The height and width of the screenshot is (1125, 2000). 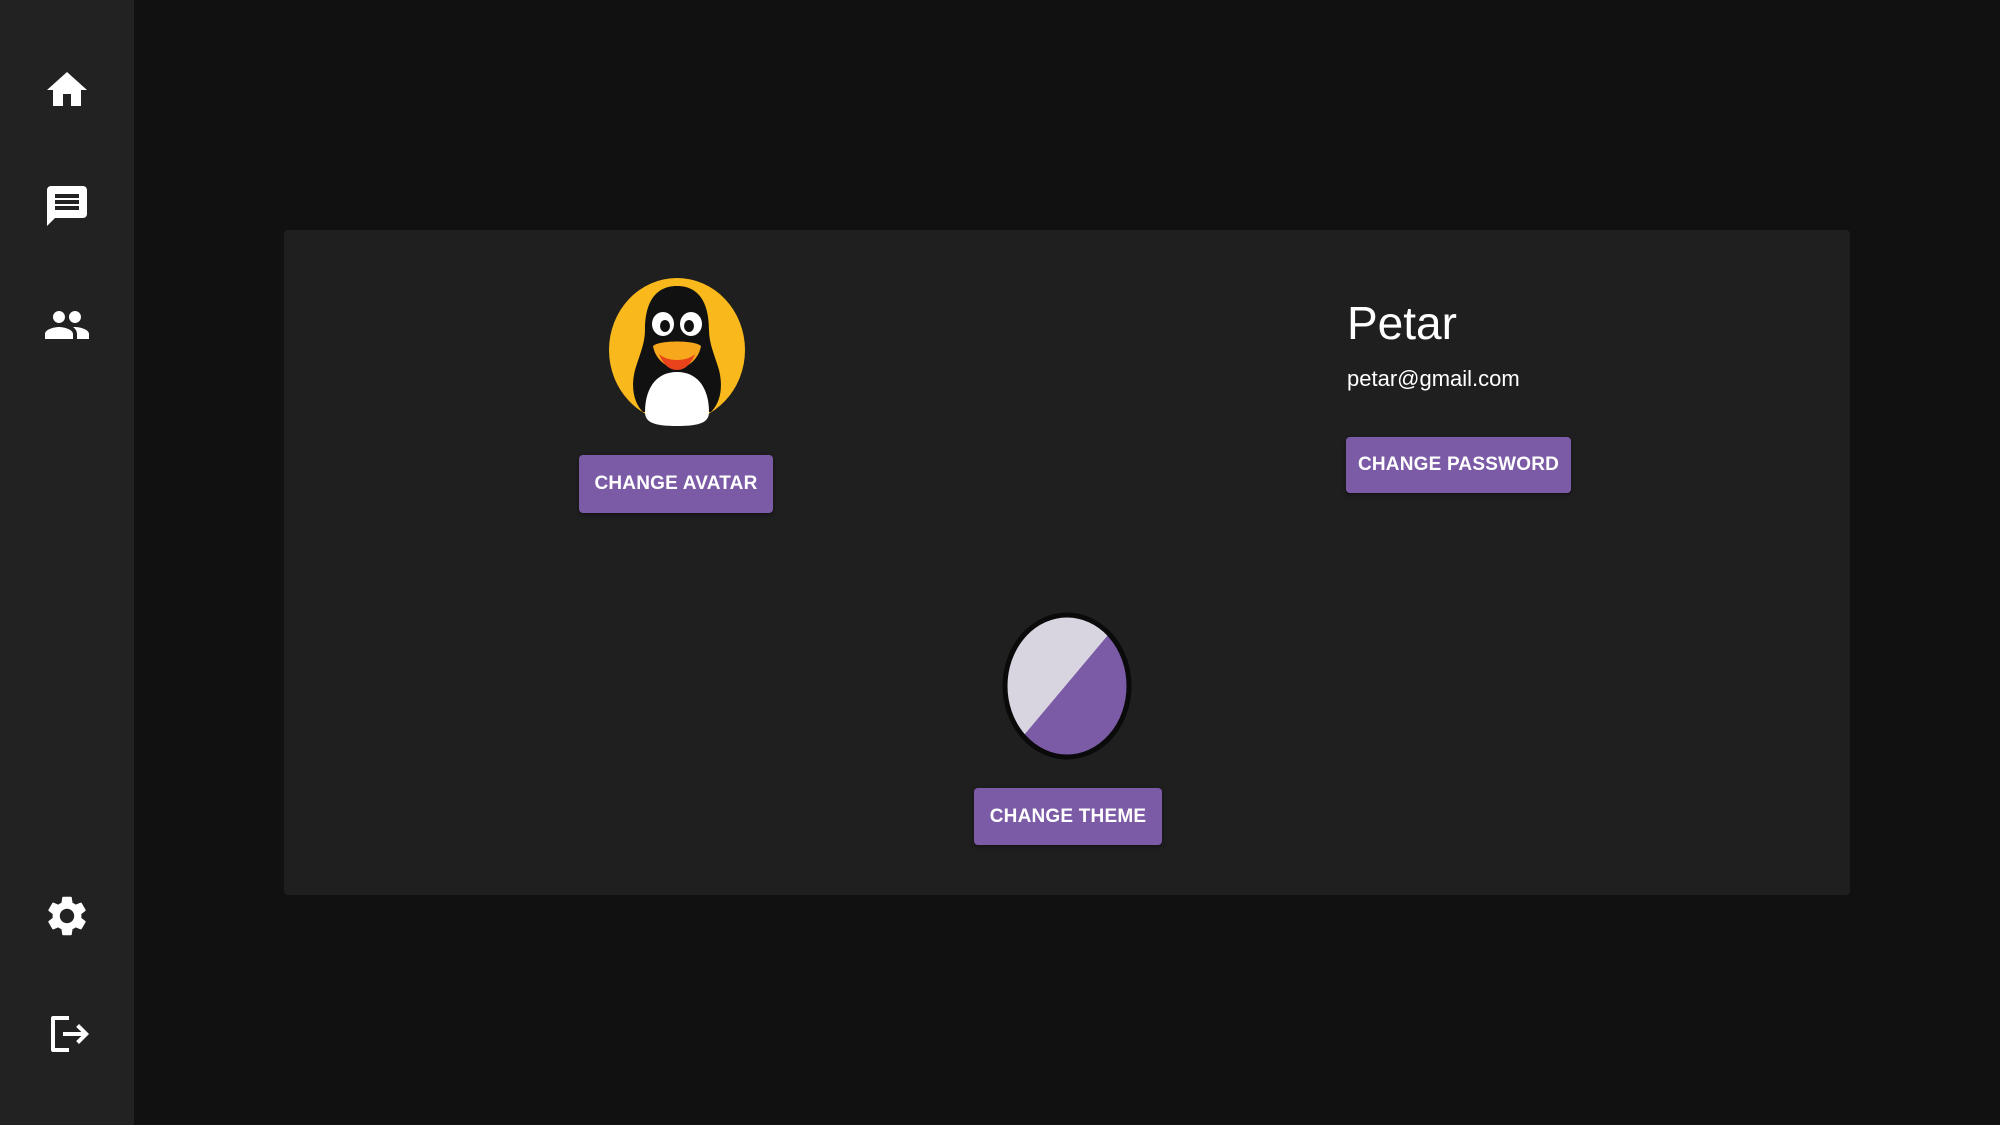 I want to click on profile-username: Petar, so click(x=1402, y=323).